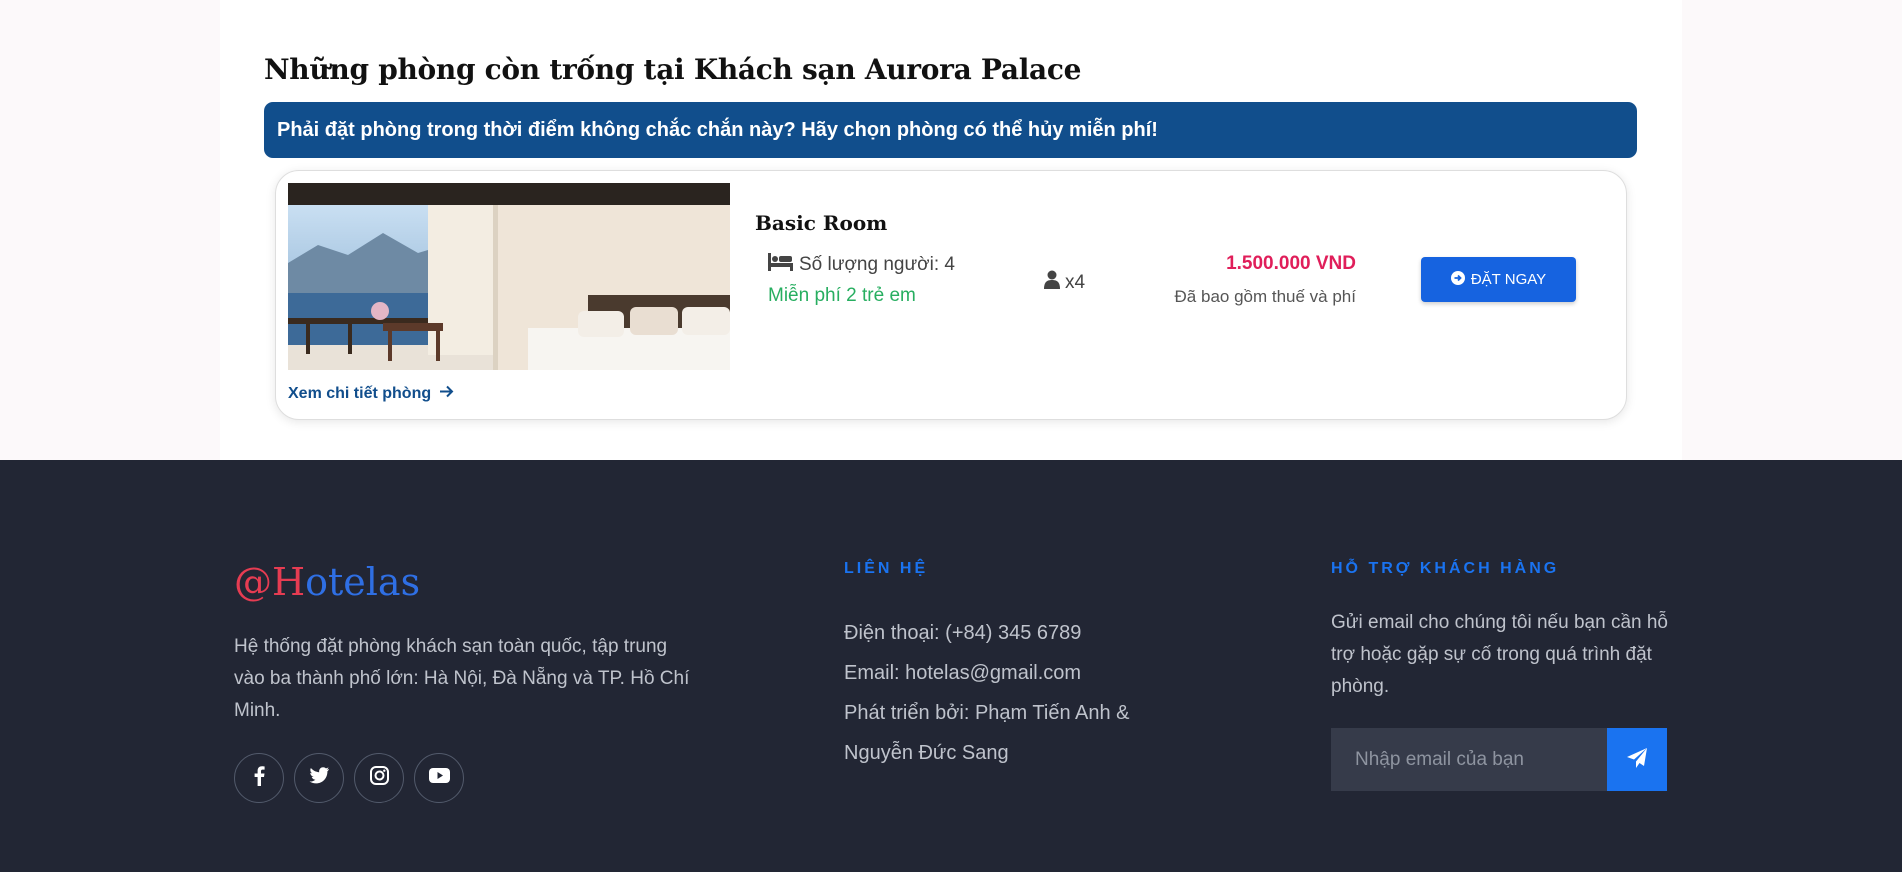  I want to click on newsletter-email-input, so click(1469, 759).